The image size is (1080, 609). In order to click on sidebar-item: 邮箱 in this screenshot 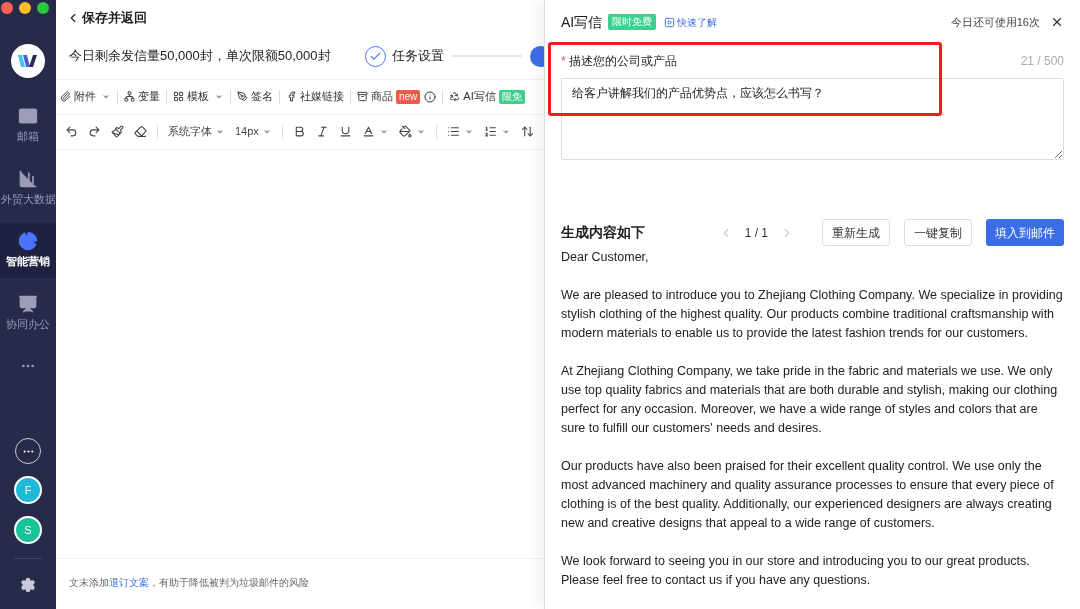, I will do `click(28, 125)`.